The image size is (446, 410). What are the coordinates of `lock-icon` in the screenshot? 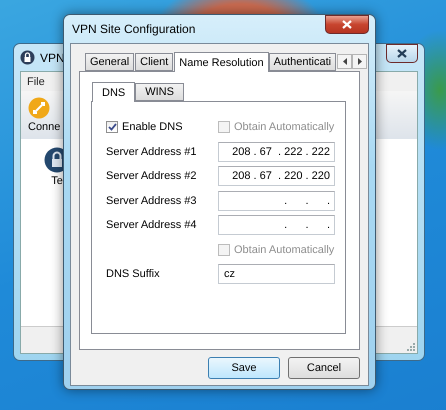 It's located at (27, 57).